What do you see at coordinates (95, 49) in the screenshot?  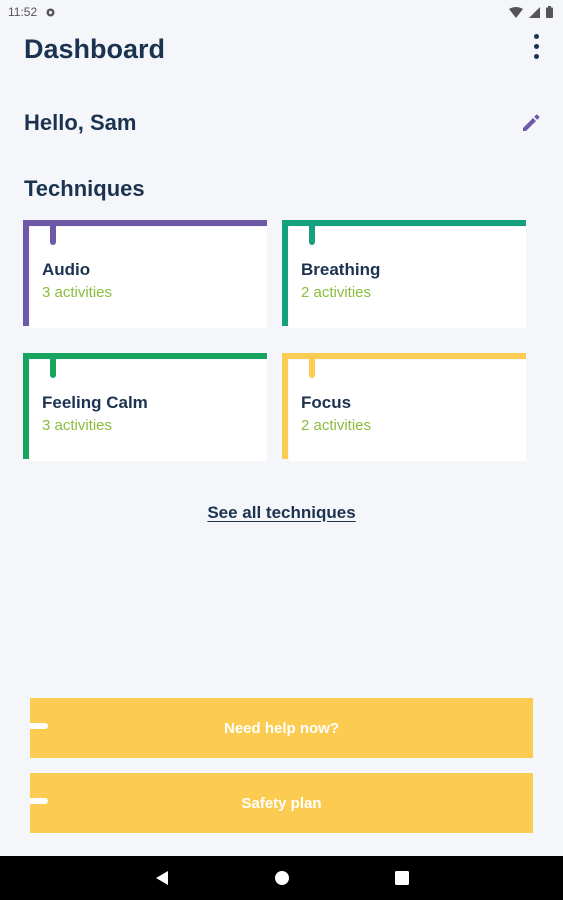 I see `page-title: Dashboard` at bounding box center [95, 49].